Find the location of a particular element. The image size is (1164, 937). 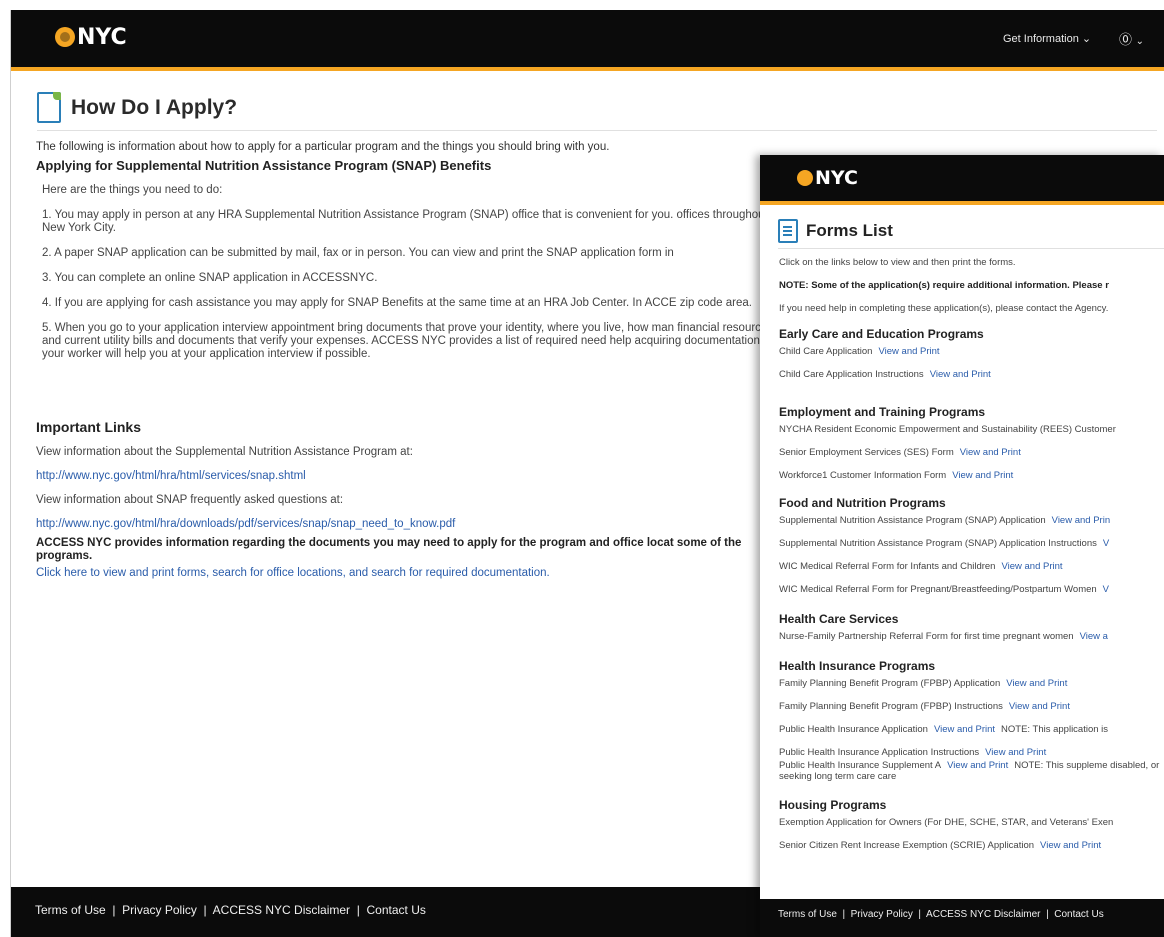

forms-title: Forms List is located at coordinates (849, 230).